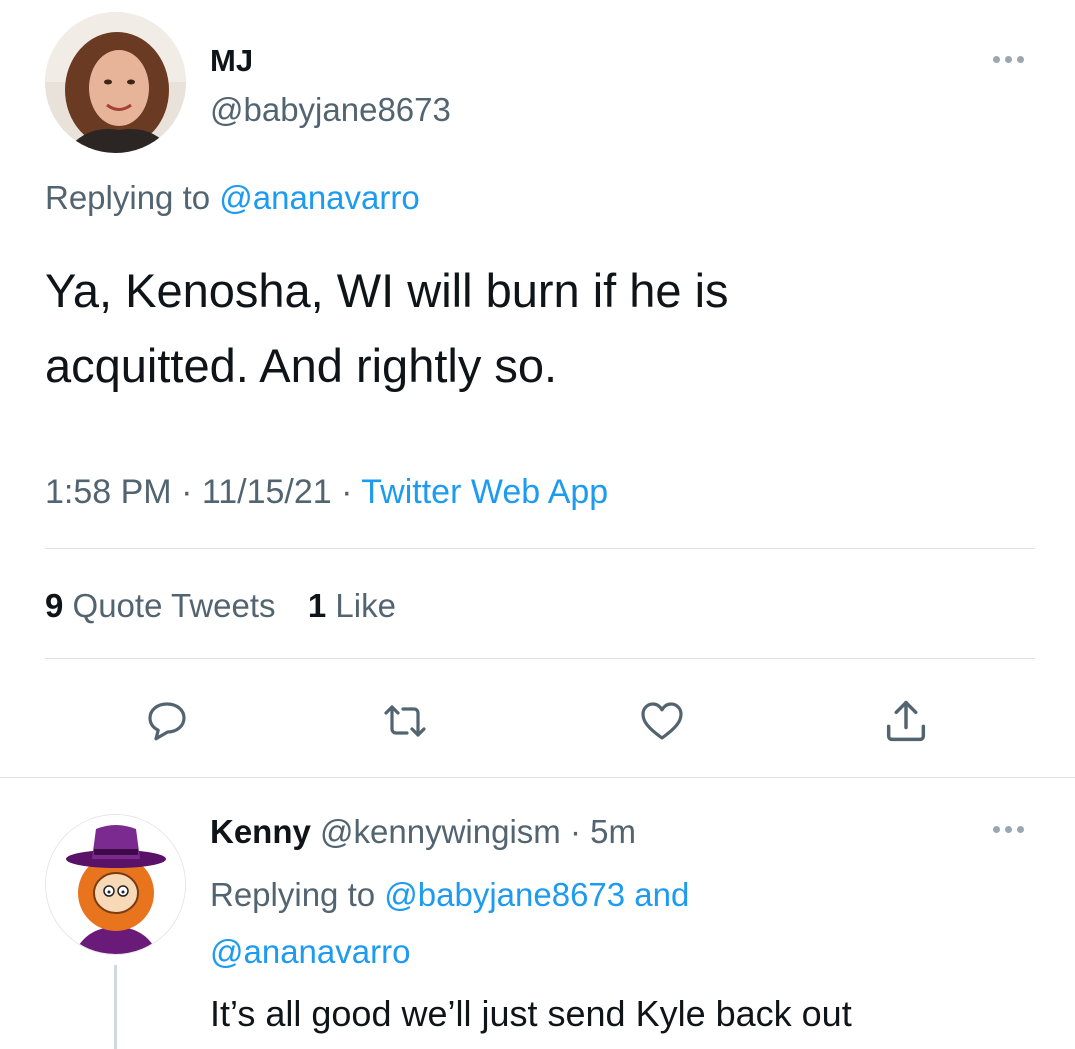  What do you see at coordinates (387, 290) in the screenshot?
I see `tweet-text-line-1: Ya, Kenosha, WI will burn if he is` at bounding box center [387, 290].